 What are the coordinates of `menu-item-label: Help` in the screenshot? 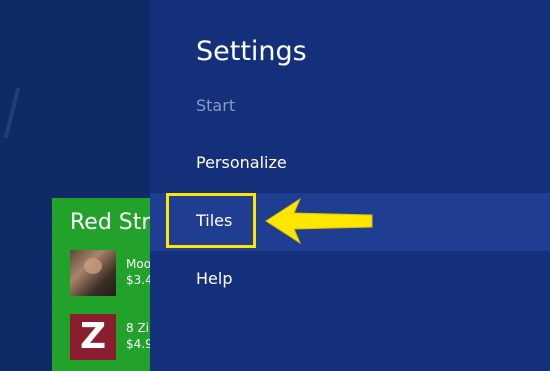 It's located at (214, 278).